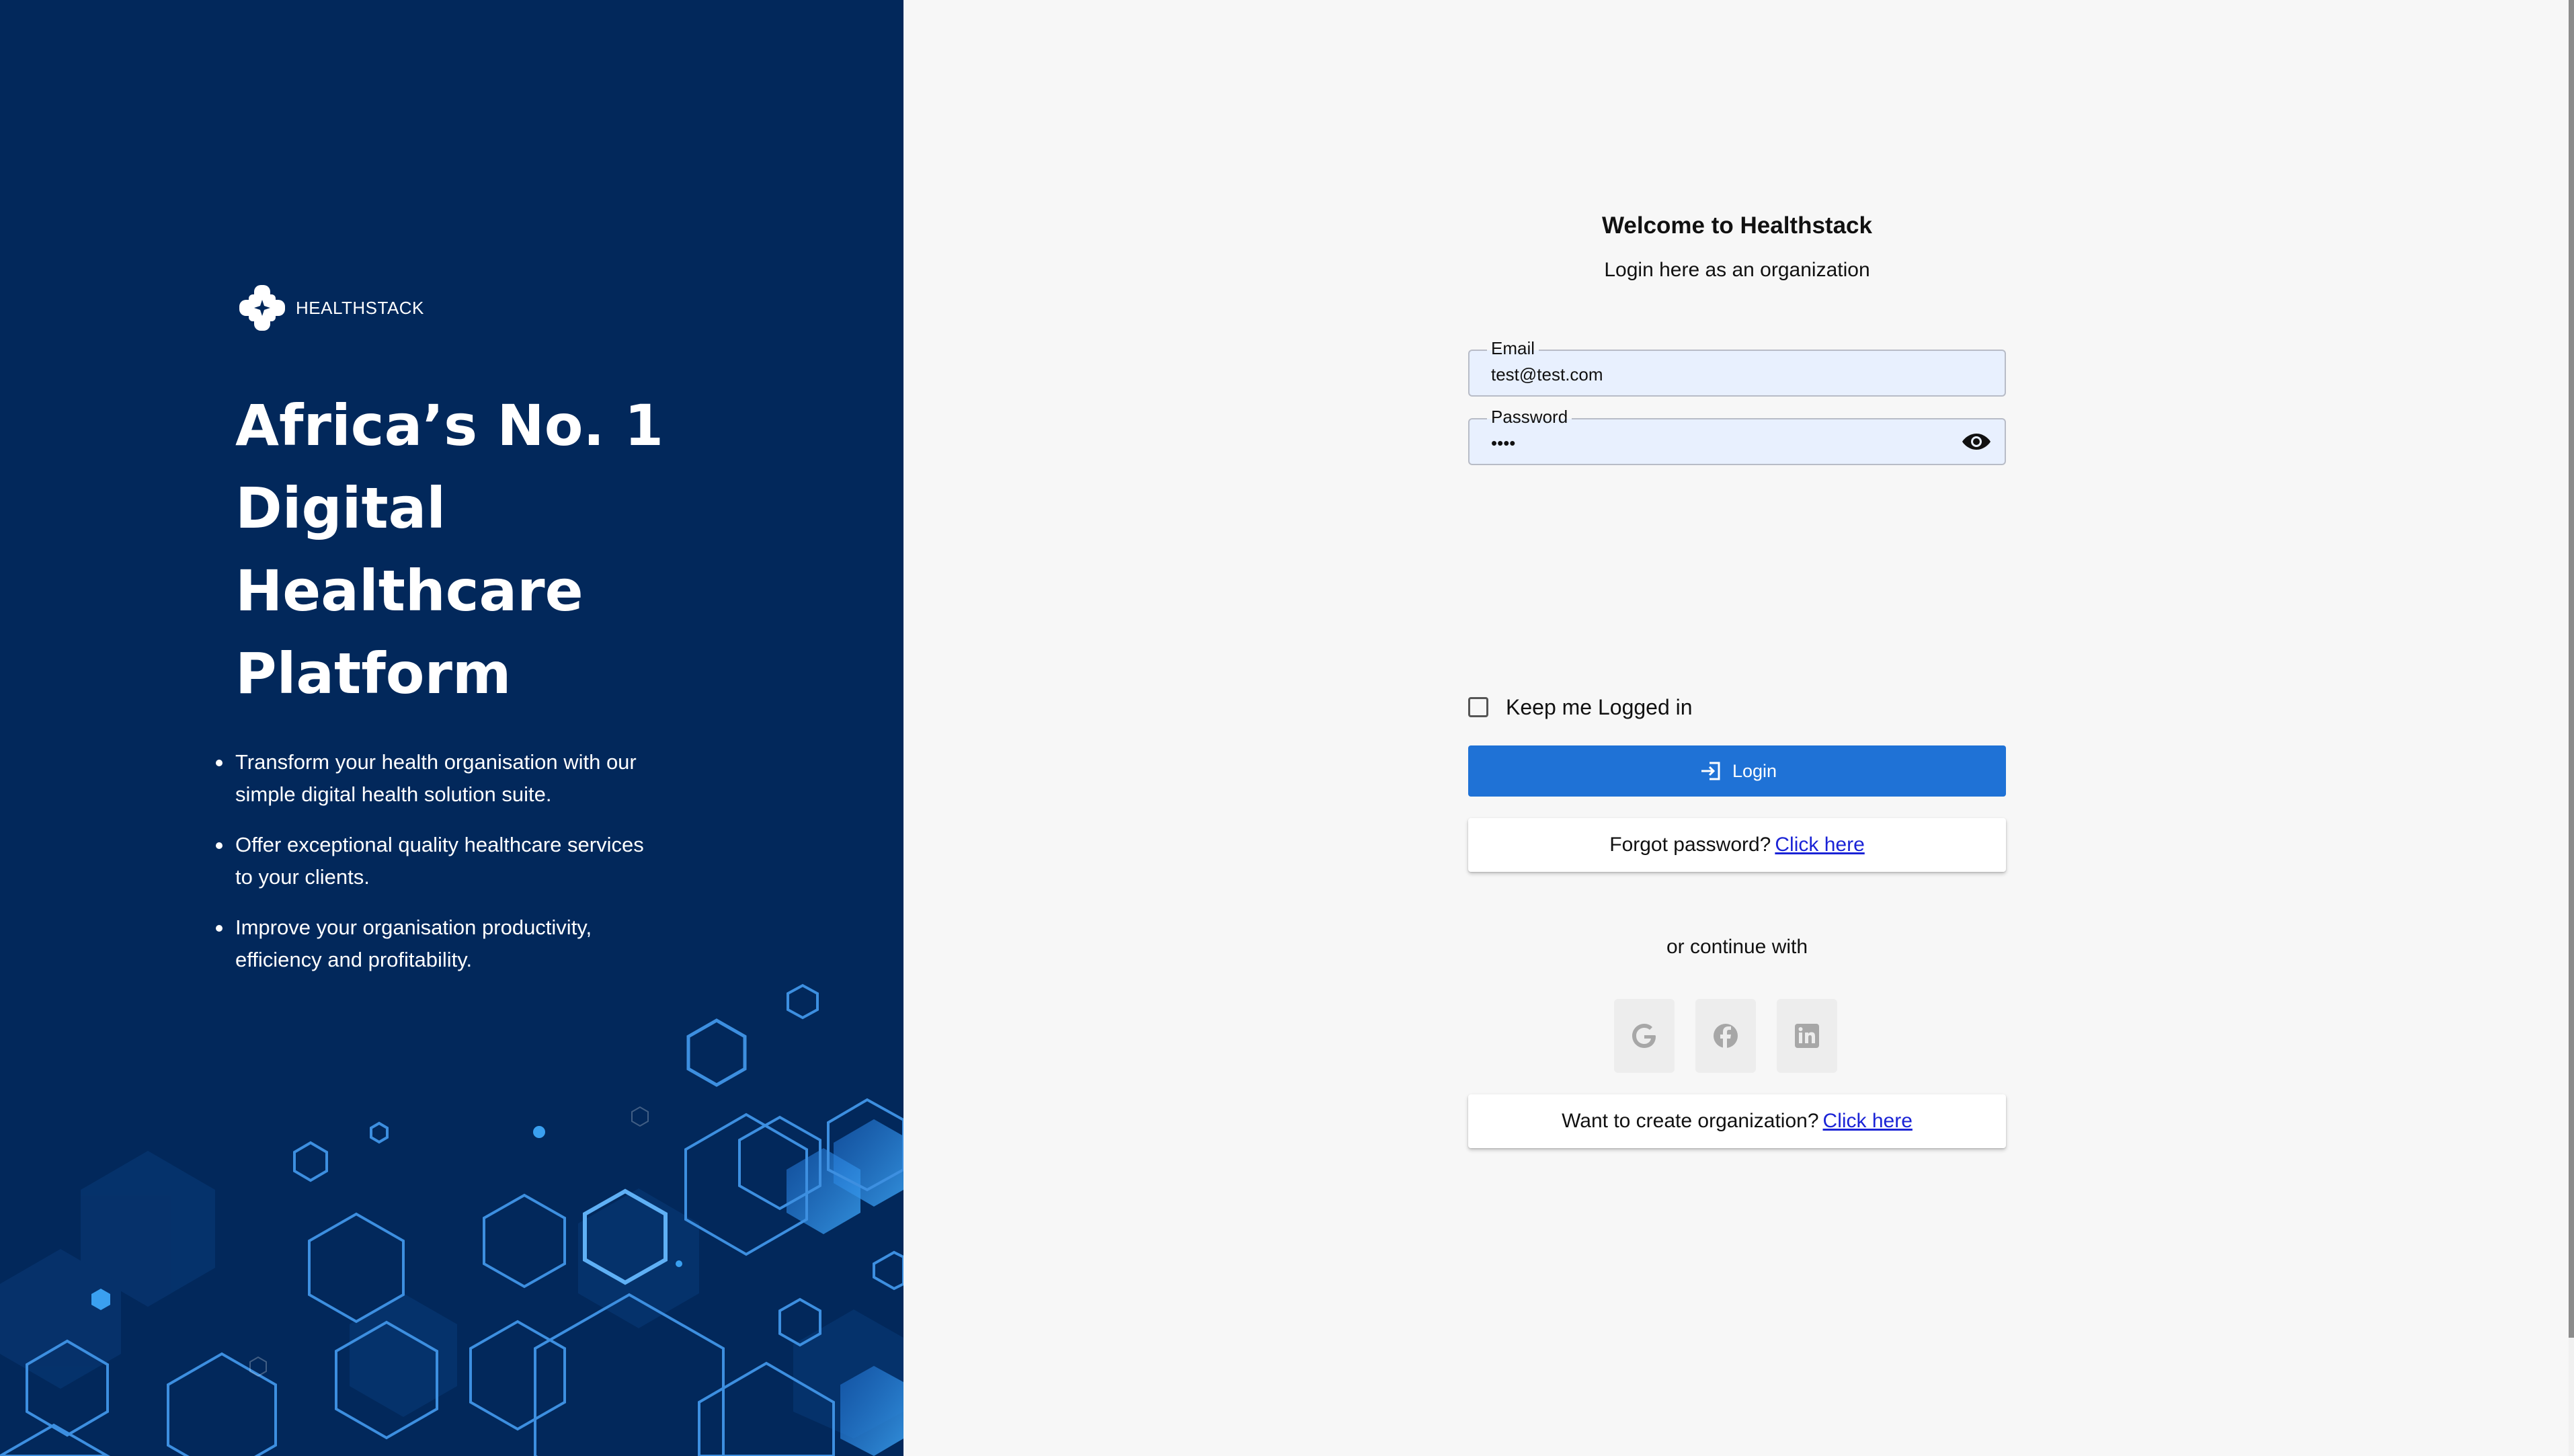 This screenshot has height=1456, width=2574. I want to click on hexagon-pattern-illustration, so click(451, 1219).